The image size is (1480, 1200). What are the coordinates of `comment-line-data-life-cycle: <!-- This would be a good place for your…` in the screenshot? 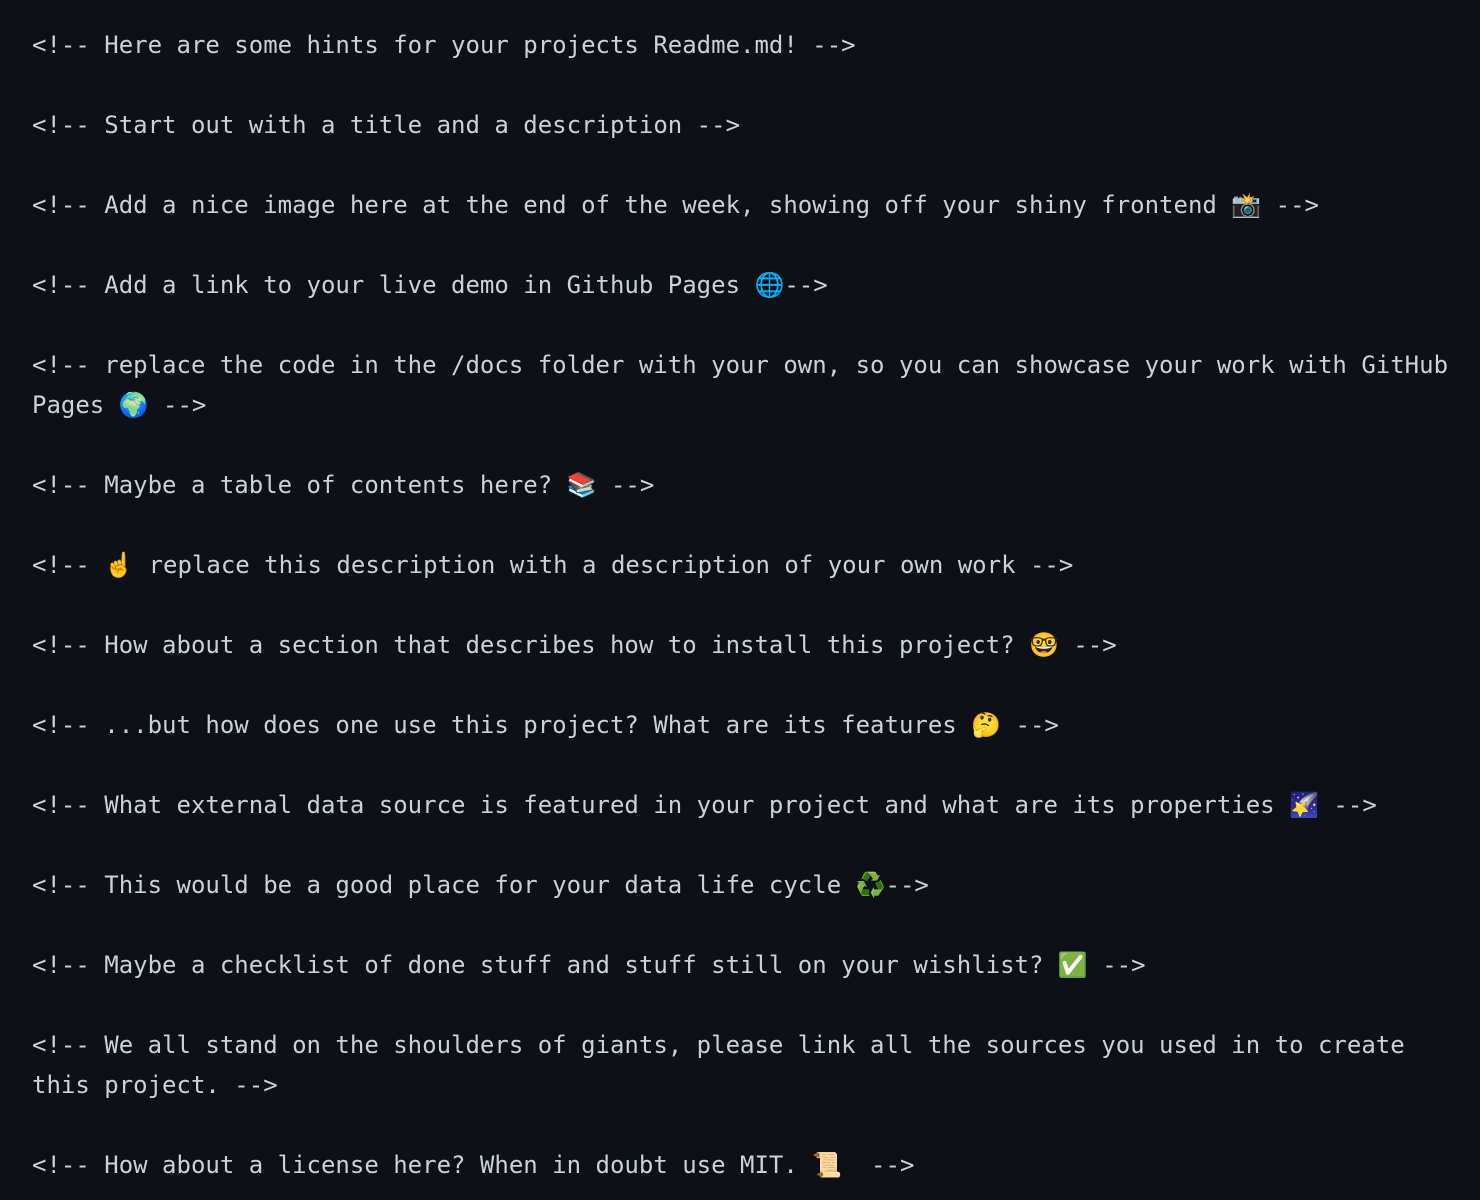 It's located at (480, 885).